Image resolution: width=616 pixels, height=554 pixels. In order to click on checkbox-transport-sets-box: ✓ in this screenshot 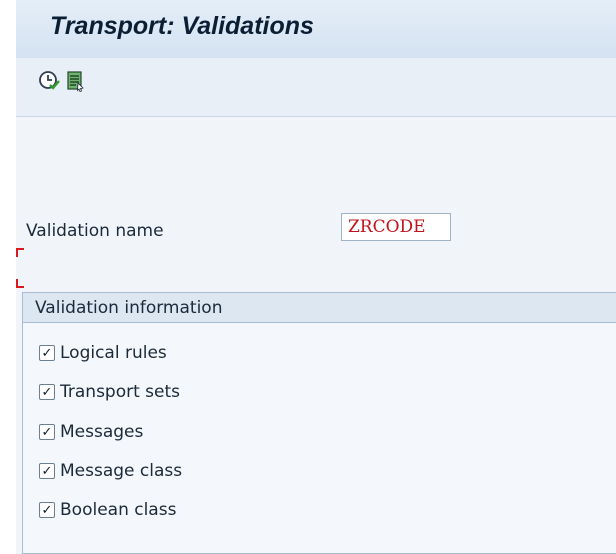, I will do `click(47, 392)`.